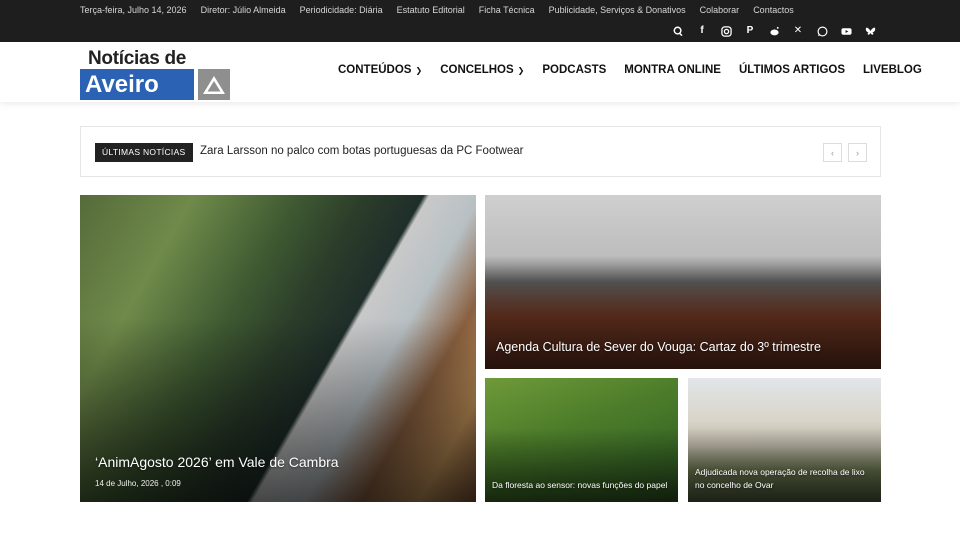  Describe the element at coordinates (702, 31) in the screenshot. I see `facebook-icon: f` at that location.